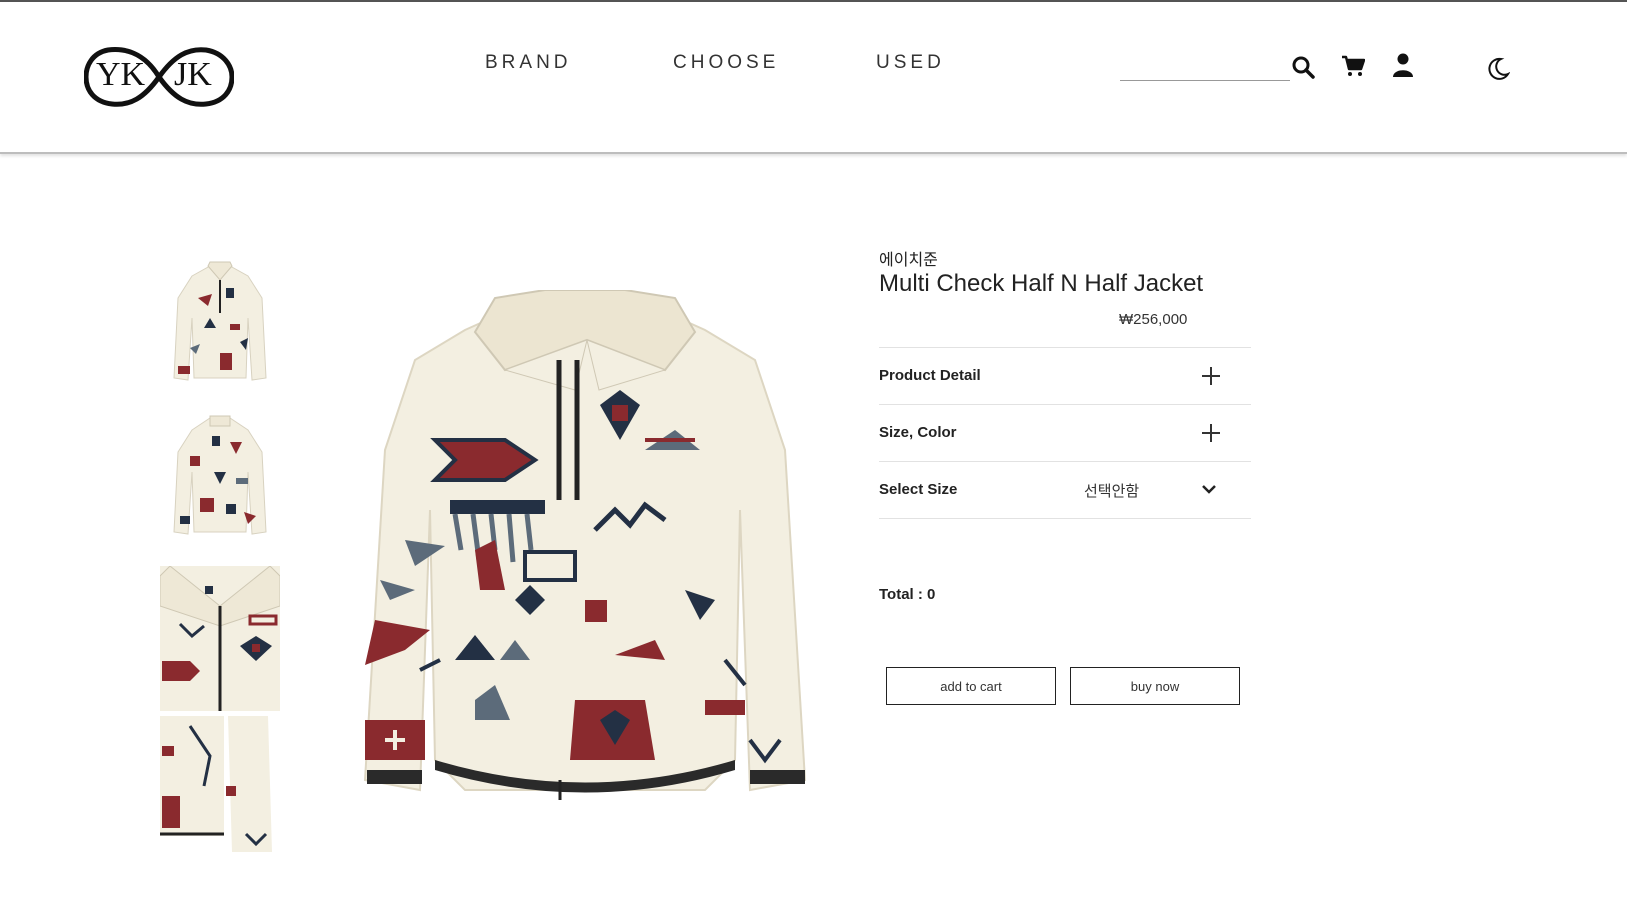 Image resolution: width=1627 pixels, height=913 pixels. What do you see at coordinates (1209, 491) in the screenshot?
I see `chevron-down-icon` at bounding box center [1209, 491].